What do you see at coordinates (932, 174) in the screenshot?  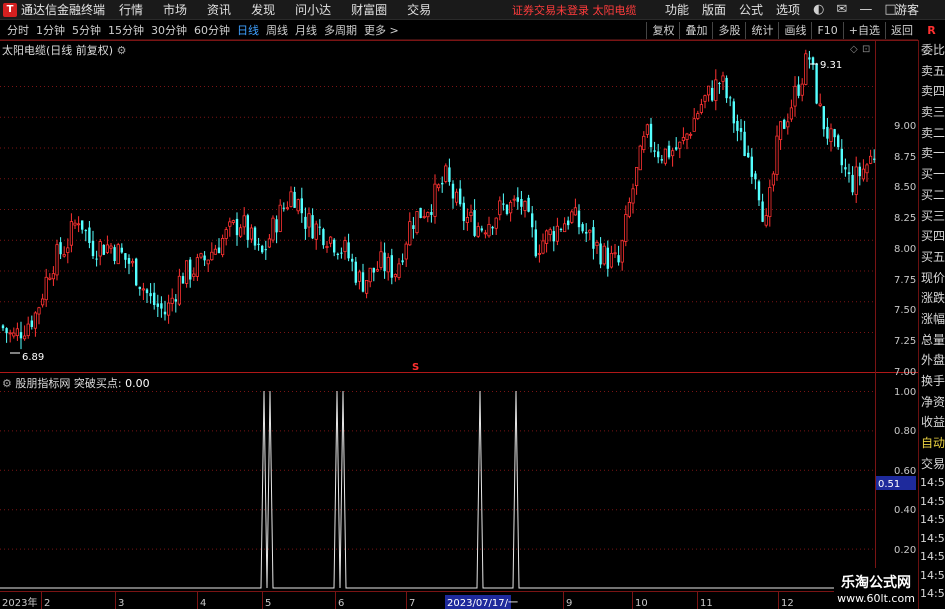 I see `side-item: 买一` at bounding box center [932, 174].